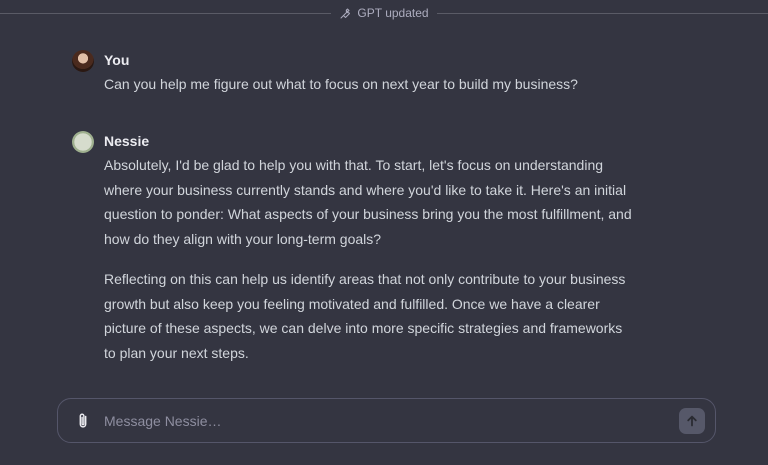 This screenshot has width=768, height=465. I want to click on divider-line-right, so click(602, 13).